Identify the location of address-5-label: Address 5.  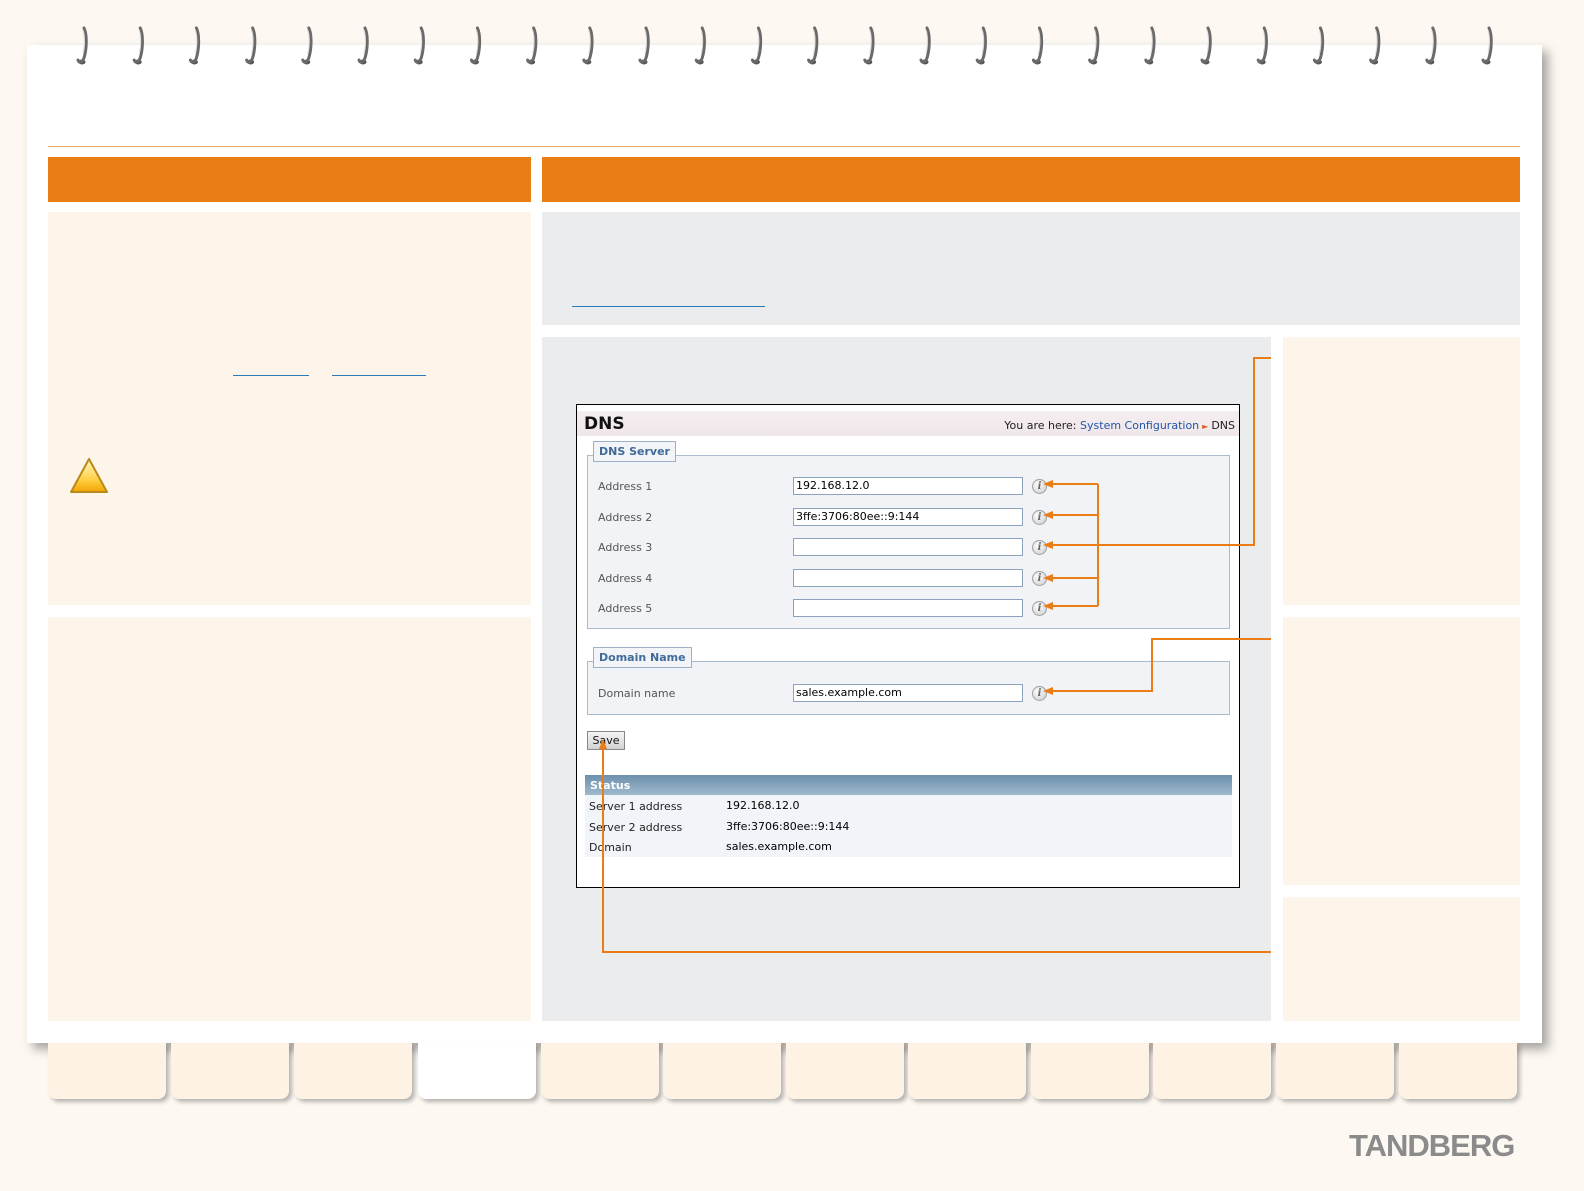
(625, 608).